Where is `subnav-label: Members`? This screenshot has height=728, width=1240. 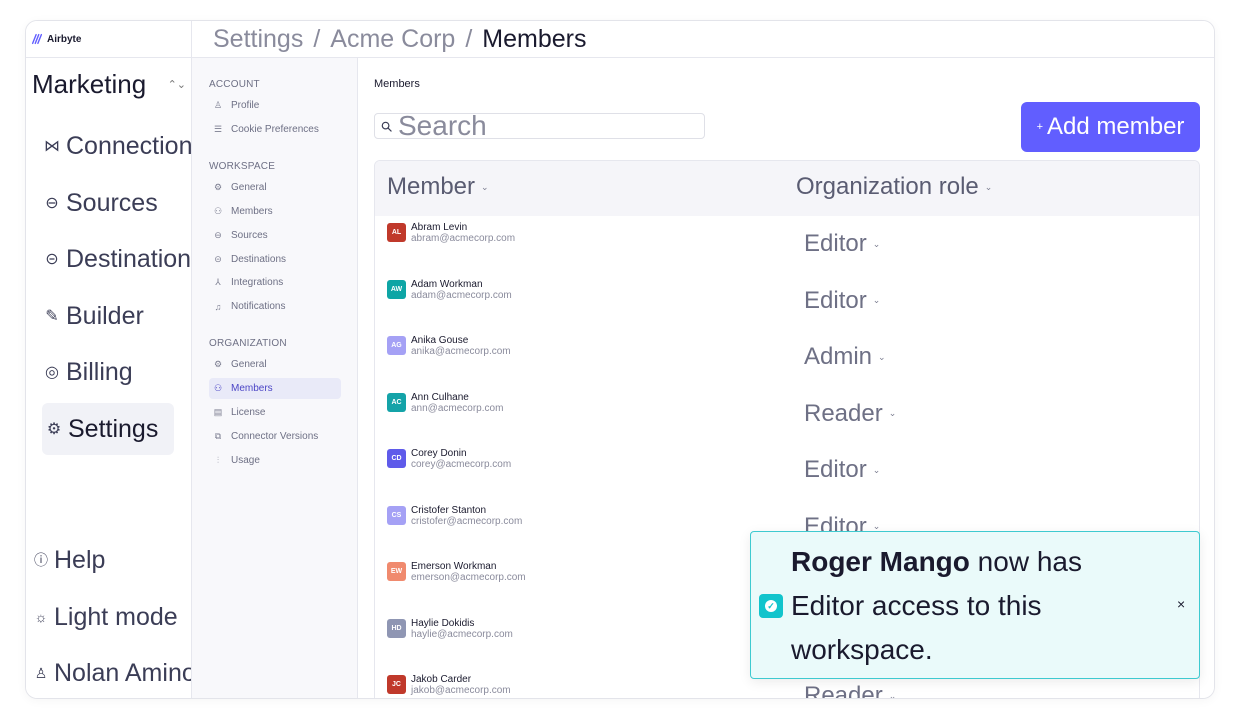
subnav-label: Members is located at coordinates (252, 388).